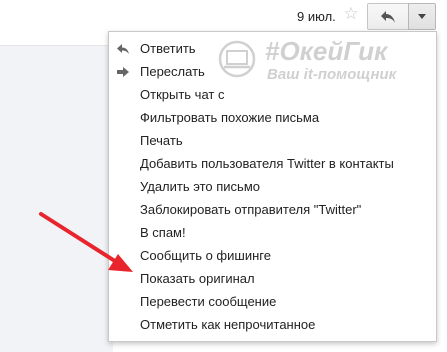 The width and height of the screenshot is (447, 352). I want to click on menu-item-spam: В спам!, so click(272, 233).